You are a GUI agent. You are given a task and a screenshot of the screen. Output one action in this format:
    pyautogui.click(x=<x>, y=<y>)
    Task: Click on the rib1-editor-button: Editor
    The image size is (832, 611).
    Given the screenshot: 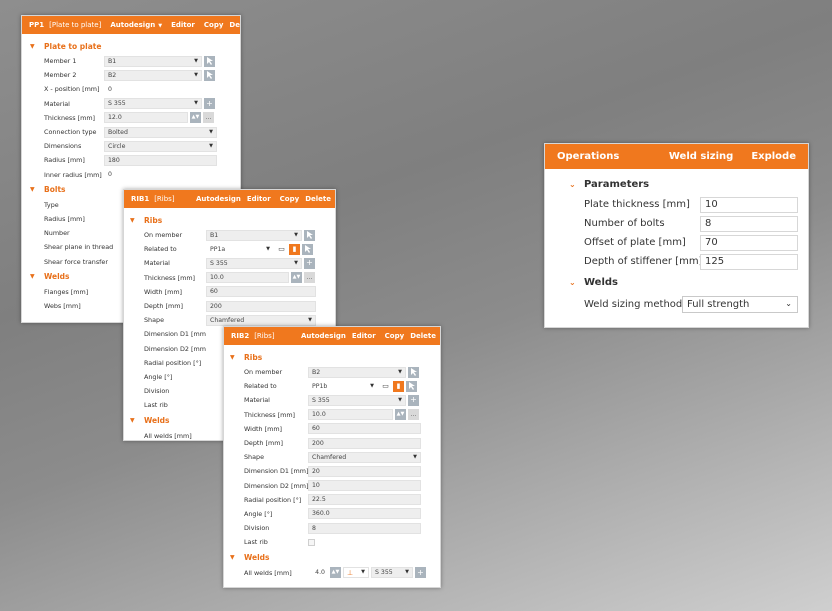 What is the action you would take?
    pyautogui.click(x=259, y=199)
    